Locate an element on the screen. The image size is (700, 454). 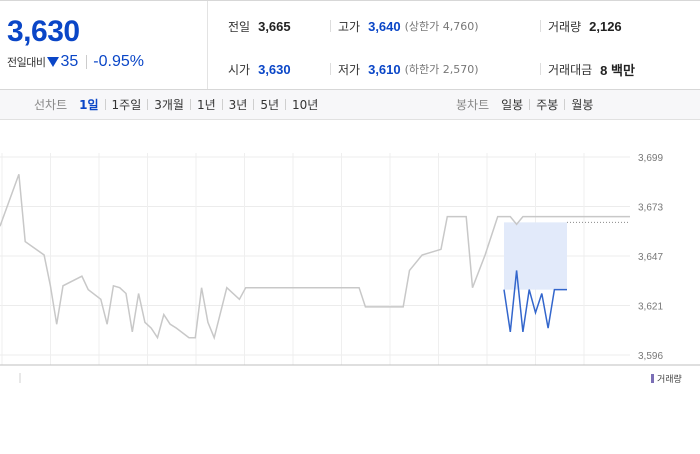
change-label: 전일대비 is located at coordinates (26, 62).